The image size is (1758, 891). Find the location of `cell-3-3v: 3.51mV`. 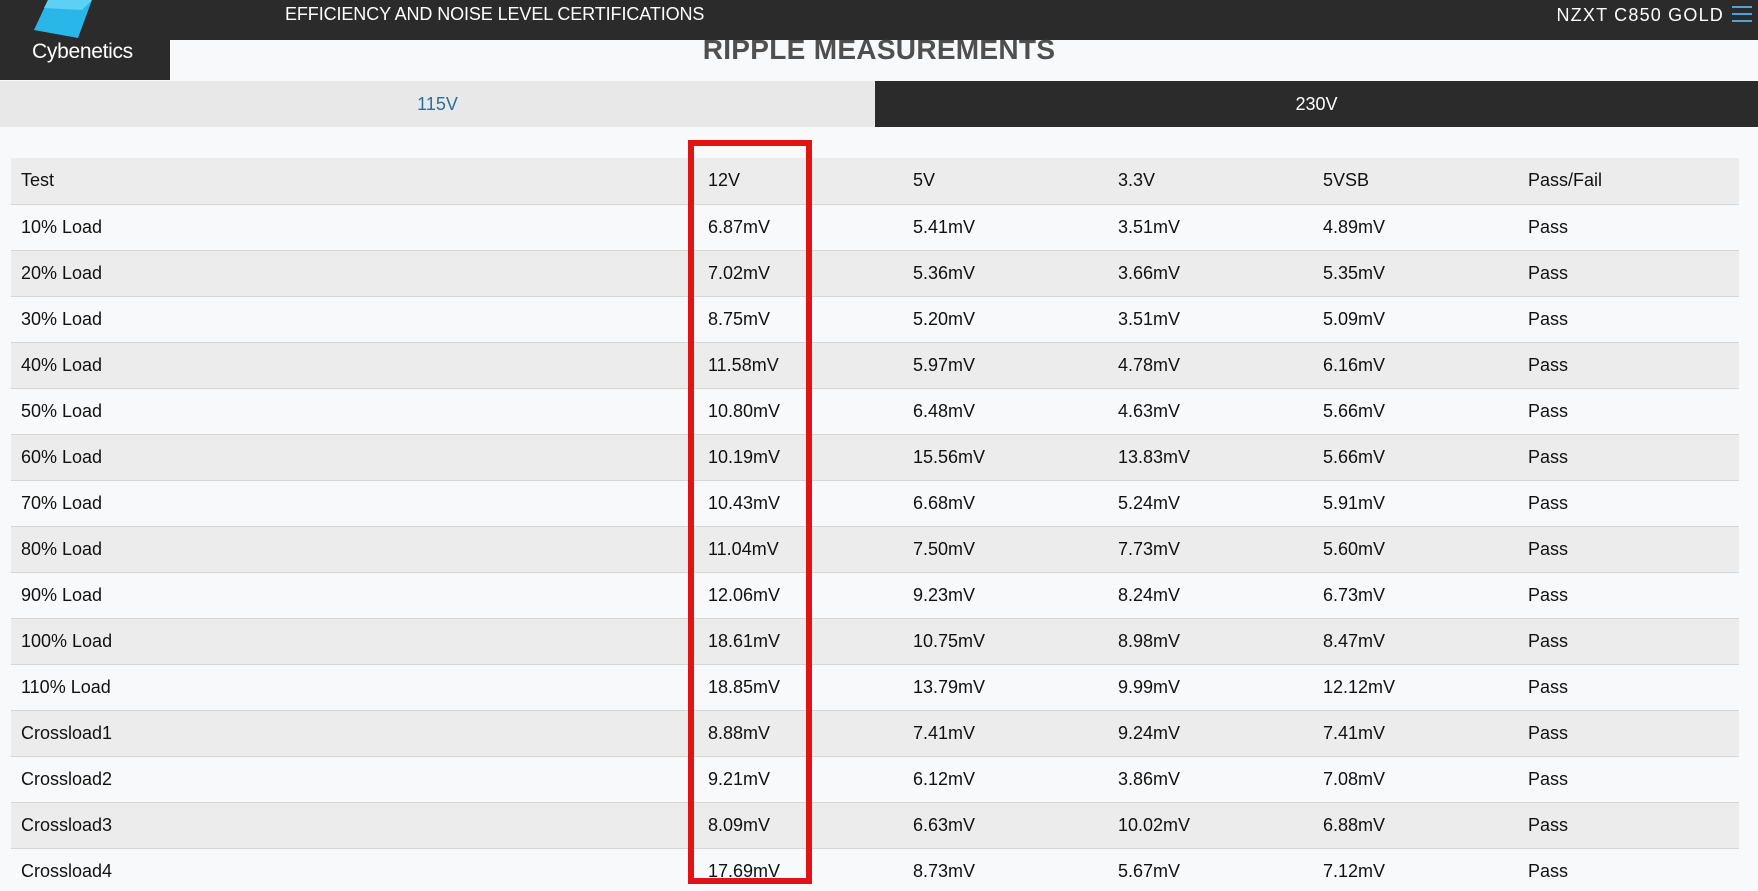

cell-3-3v: 3.51mV is located at coordinates (1220, 227).